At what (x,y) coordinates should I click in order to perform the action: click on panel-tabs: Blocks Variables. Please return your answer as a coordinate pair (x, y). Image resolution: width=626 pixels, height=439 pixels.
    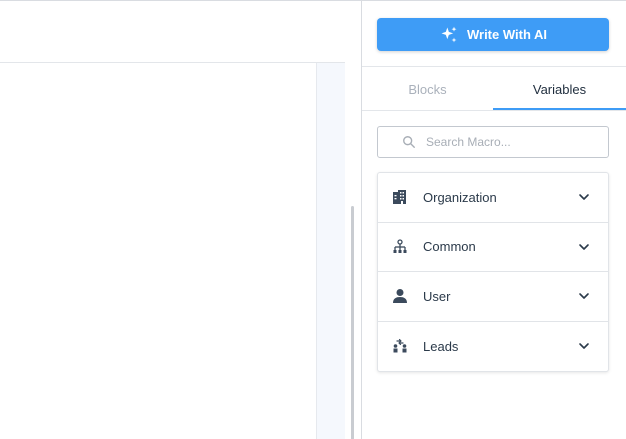
    Looking at the image, I should click on (494, 89).